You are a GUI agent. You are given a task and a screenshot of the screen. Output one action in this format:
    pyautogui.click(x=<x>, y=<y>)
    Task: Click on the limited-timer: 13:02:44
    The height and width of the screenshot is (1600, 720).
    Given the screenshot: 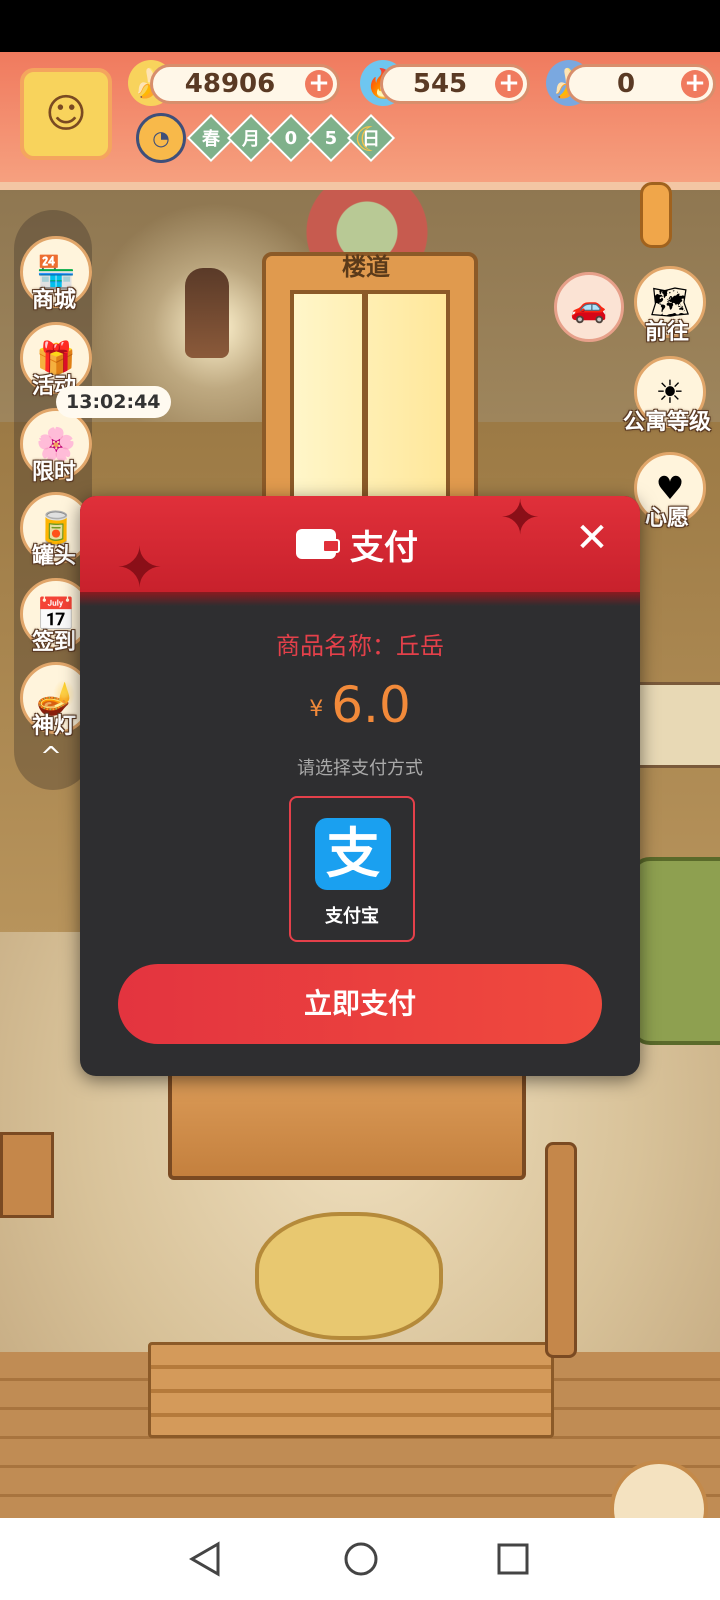 What is the action you would take?
    pyautogui.click(x=113, y=402)
    